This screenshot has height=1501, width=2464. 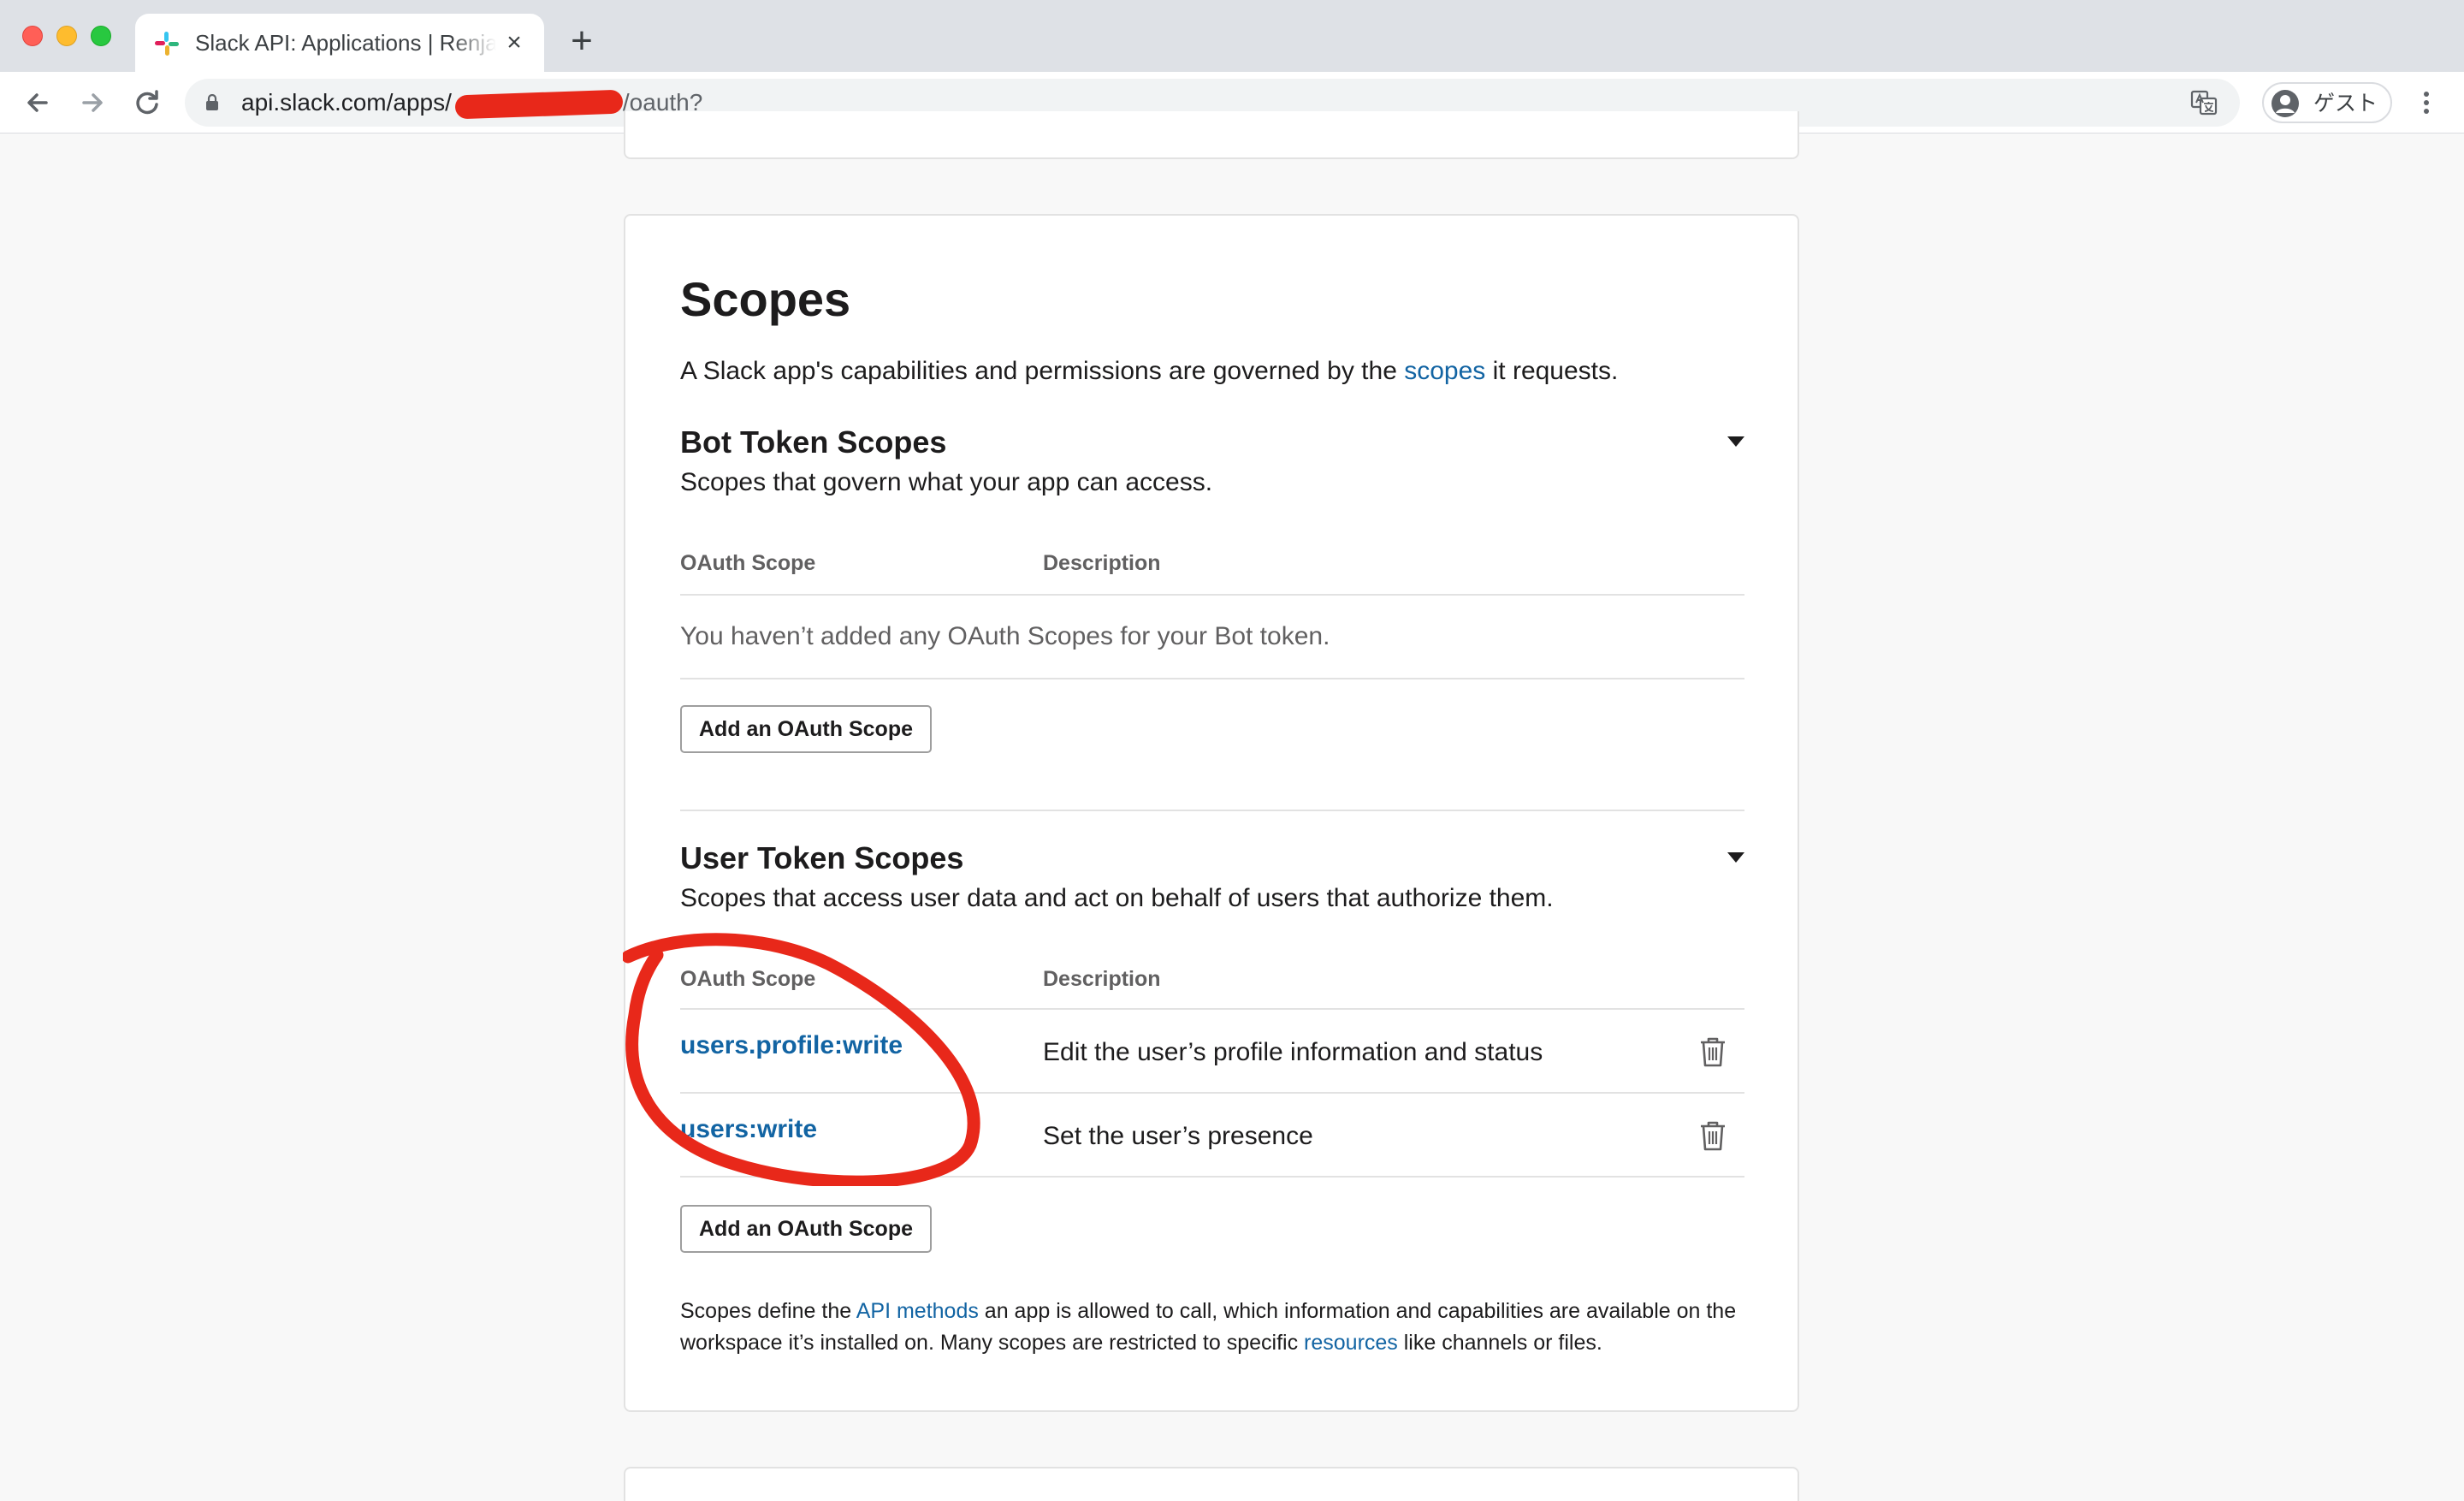 I want to click on bot-scopes-collapse-icon, so click(x=1735, y=442).